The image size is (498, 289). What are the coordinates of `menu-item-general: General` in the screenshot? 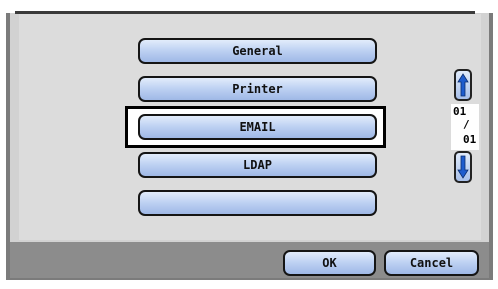 It's located at (257, 51).